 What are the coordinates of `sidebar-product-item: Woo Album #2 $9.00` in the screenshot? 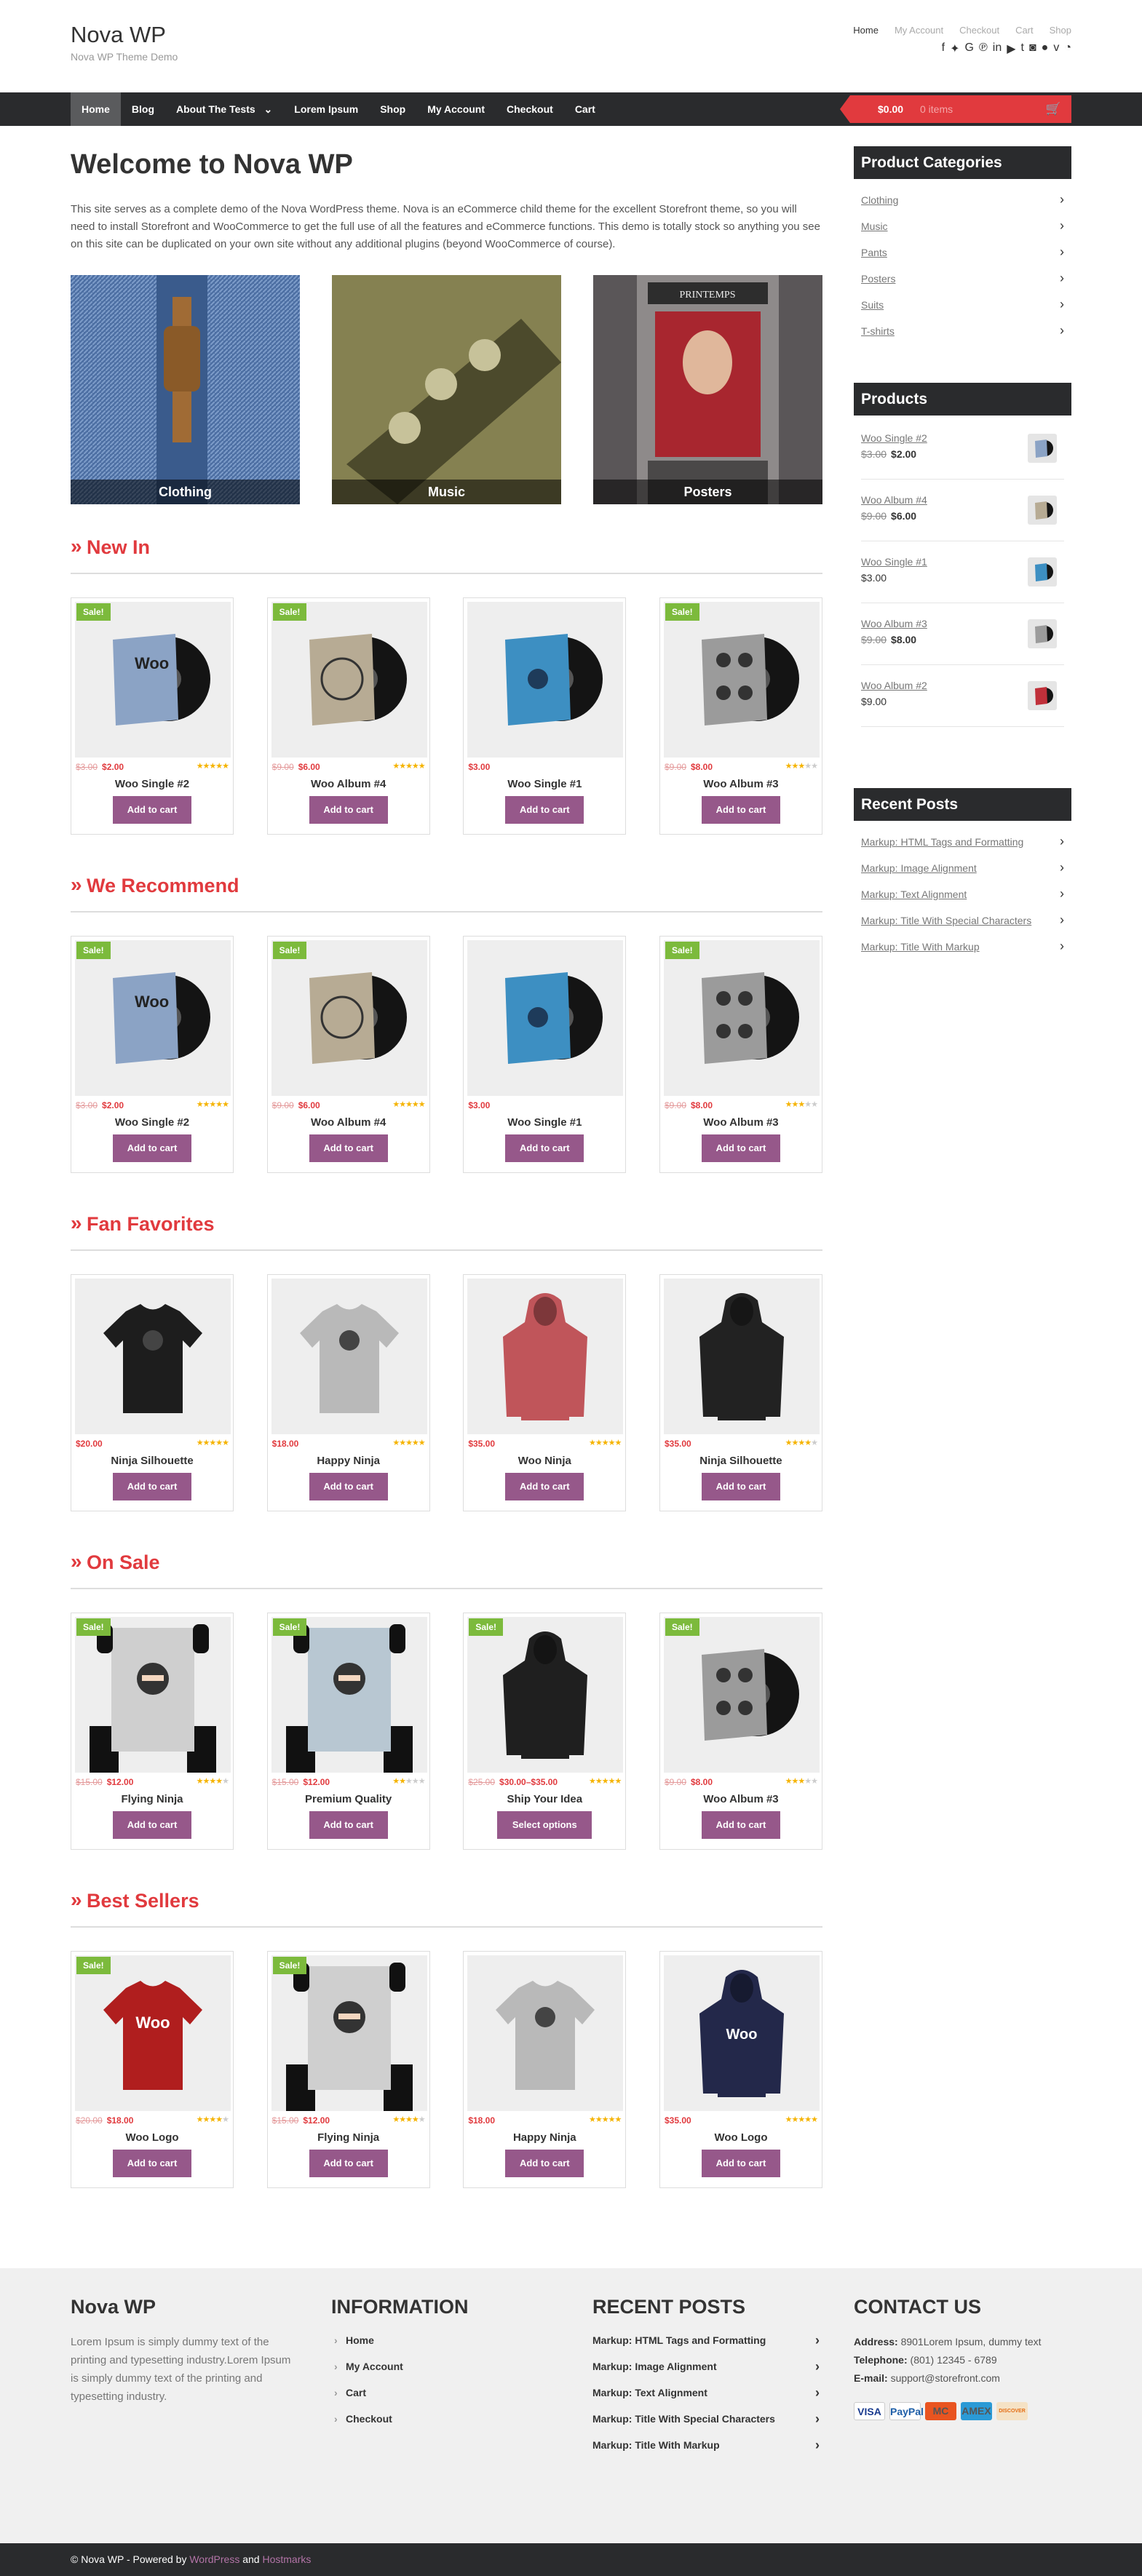 It's located at (962, 696).